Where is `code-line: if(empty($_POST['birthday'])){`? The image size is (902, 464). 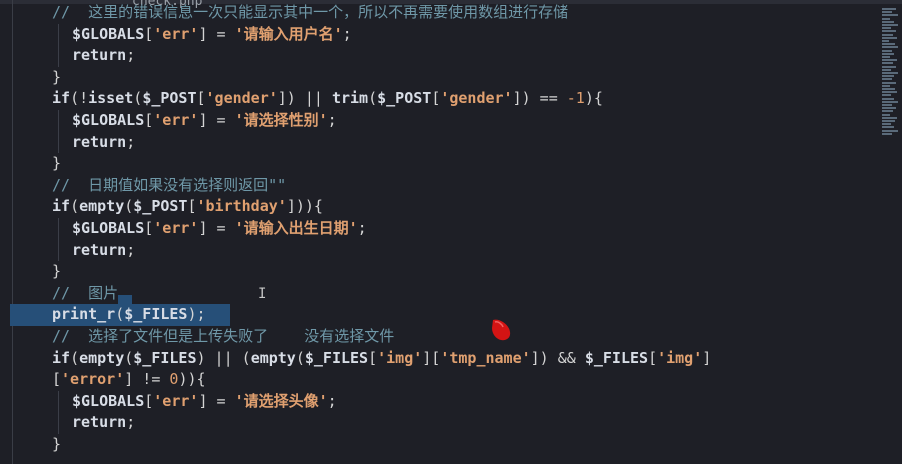 code-line: if(empty($_POST['birthday'])){ is located at coordinates (477, 207).